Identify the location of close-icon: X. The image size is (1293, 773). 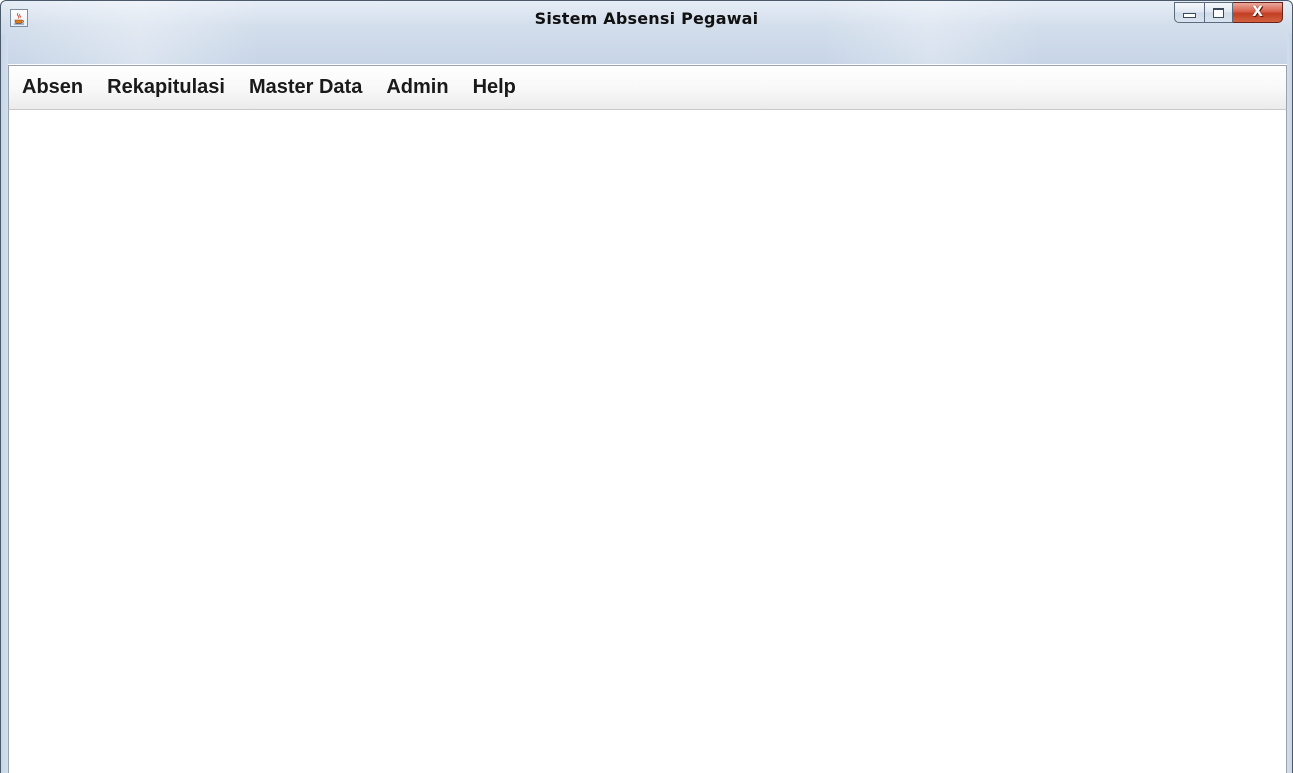
(1257, 11).